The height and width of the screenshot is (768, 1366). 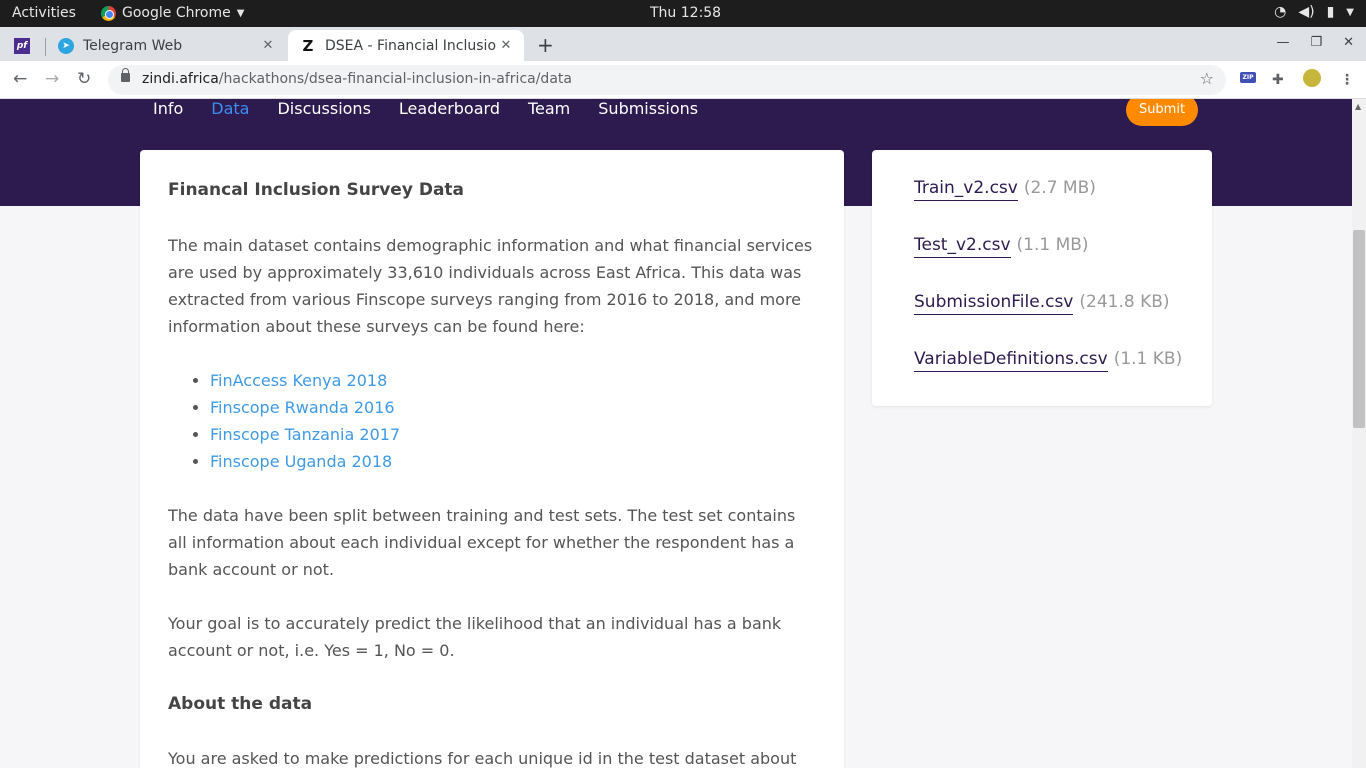 What do you see at coordinates (22, 45) in the screenshot?
I see `pf-icon: pf` at bounding box center [22, 45].